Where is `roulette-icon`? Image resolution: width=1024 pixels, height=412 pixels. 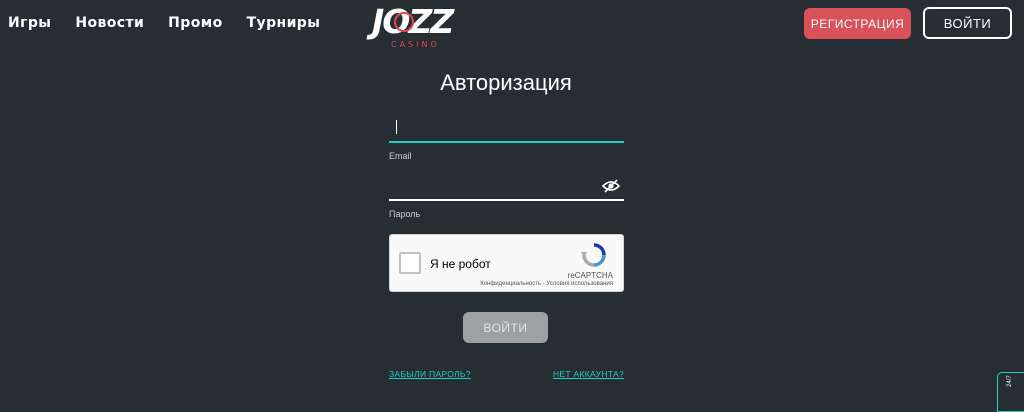 roulette-icon is located at coordinates (404, 22).